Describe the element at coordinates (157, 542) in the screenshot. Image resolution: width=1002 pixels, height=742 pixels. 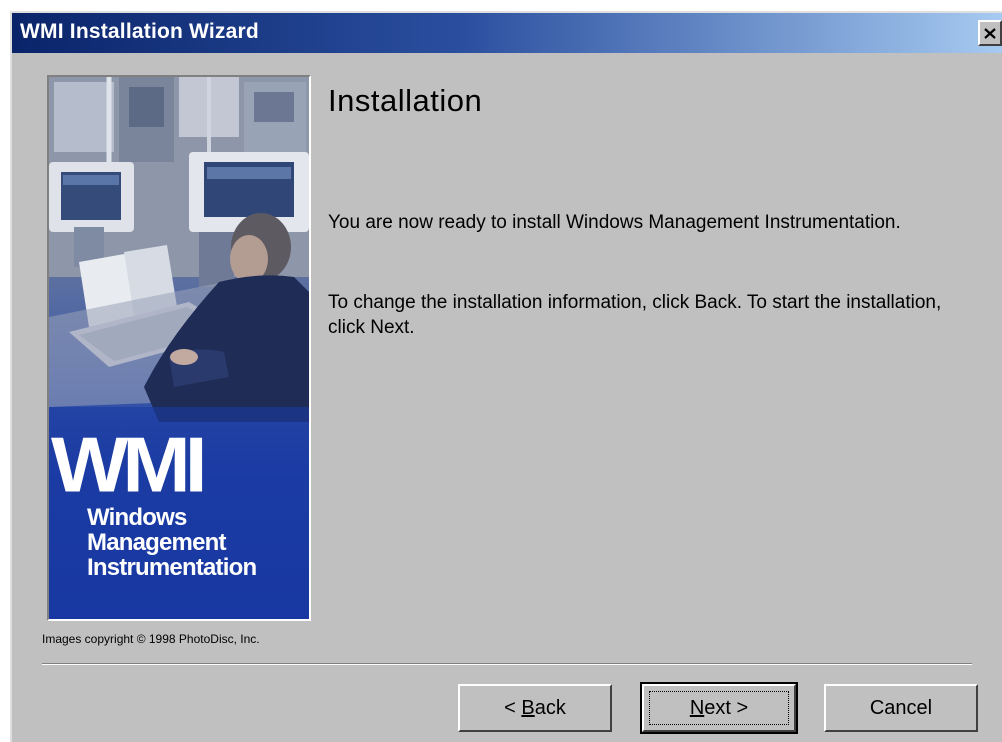
I see `logo-line-management: Management` at that location.